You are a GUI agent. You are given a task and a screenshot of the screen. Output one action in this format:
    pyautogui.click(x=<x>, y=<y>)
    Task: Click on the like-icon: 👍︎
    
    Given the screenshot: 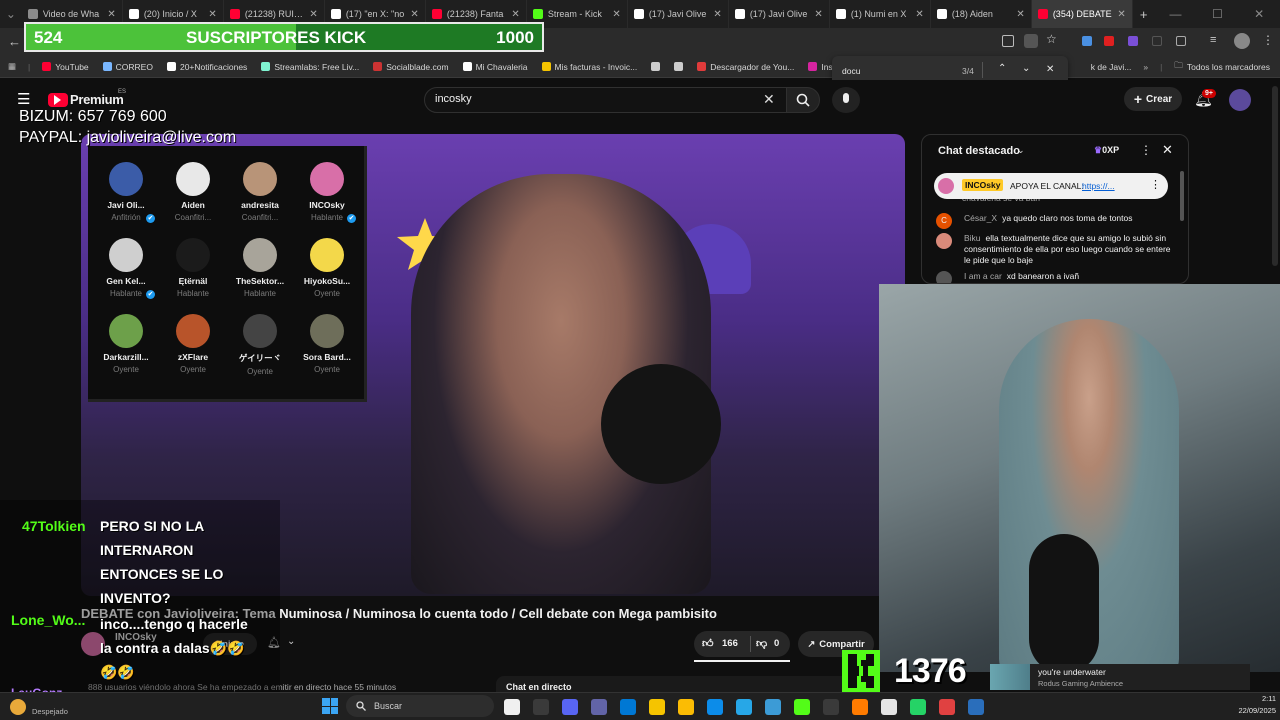 What is the action you would take?
    pyautogui.click(x=708, y=643)
    